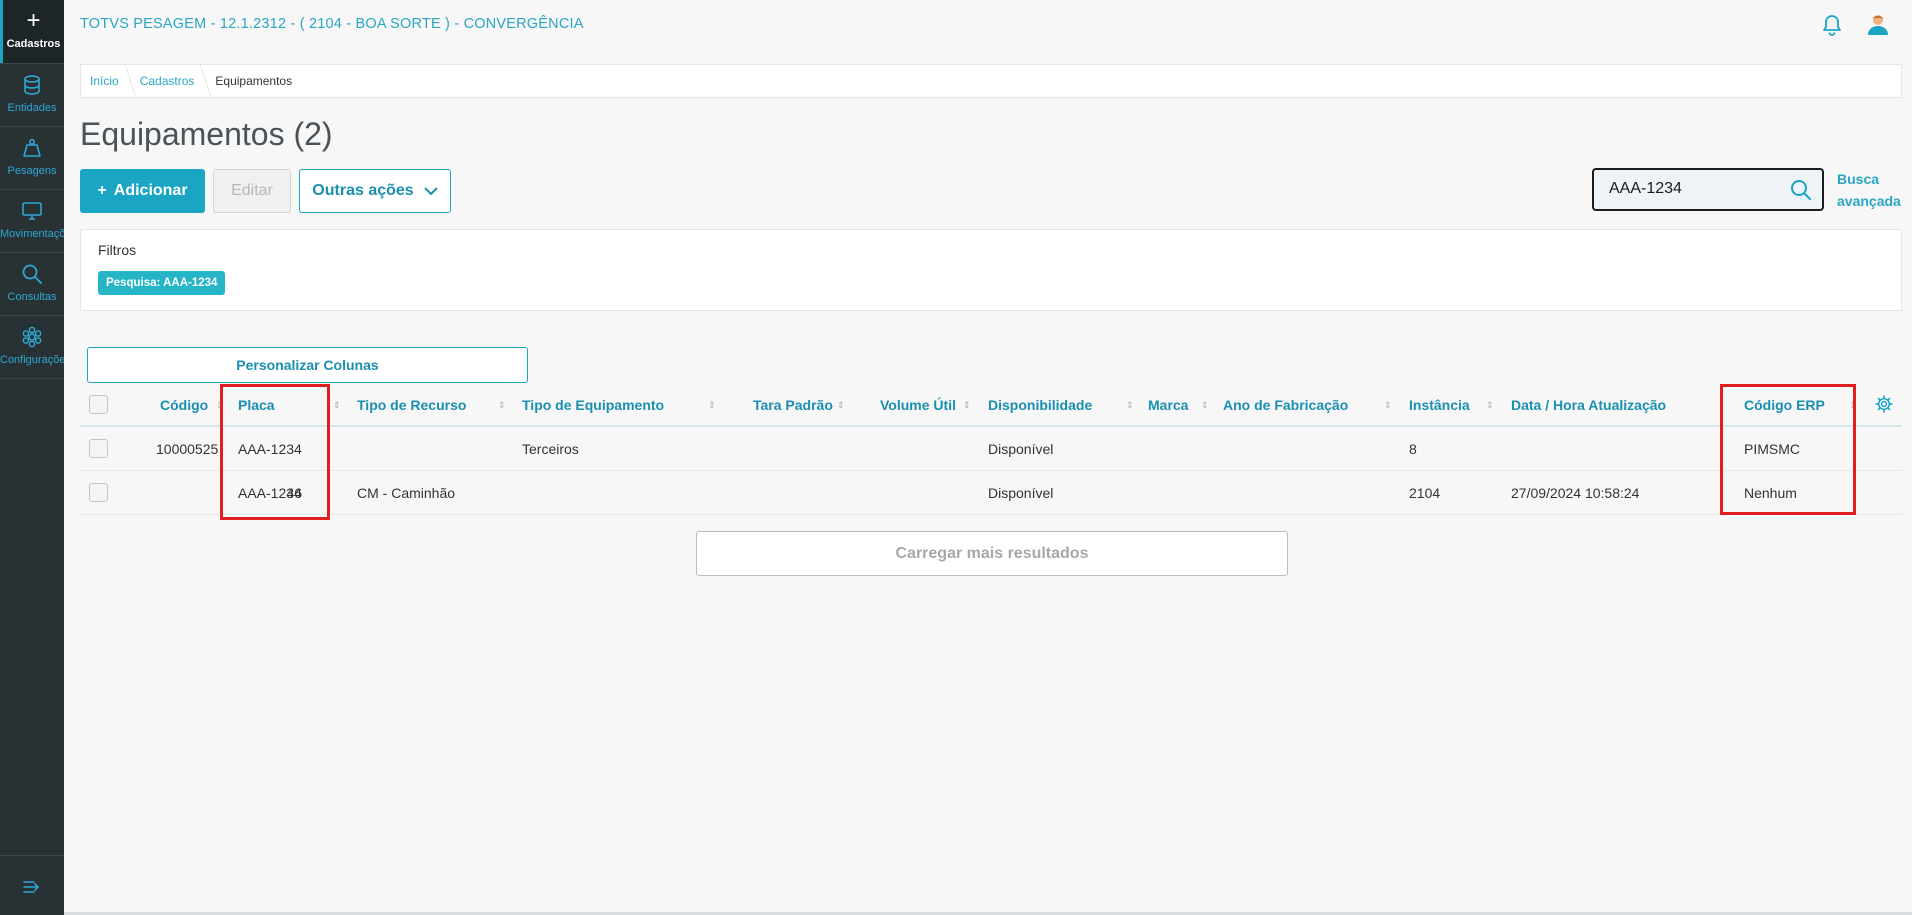  Describe the element at coordinates (106, 81) in the screenshot. I see `breadcrumb-inicio: Início` at that location.